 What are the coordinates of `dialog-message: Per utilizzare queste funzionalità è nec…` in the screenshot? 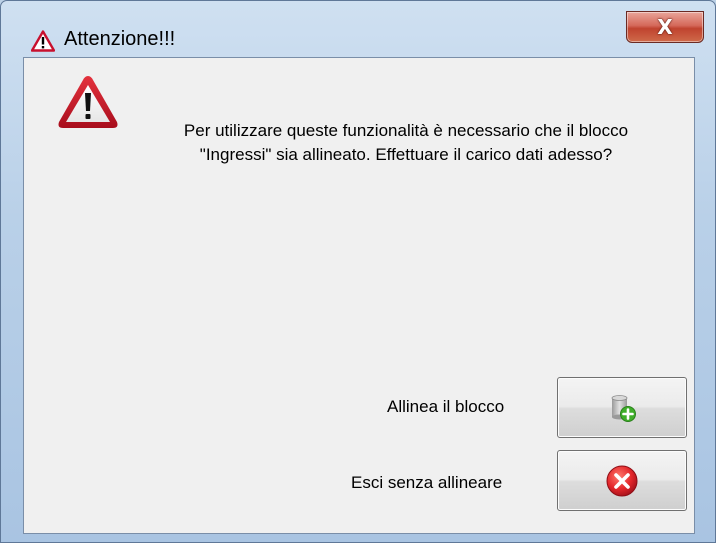 It's located at (406, 142).